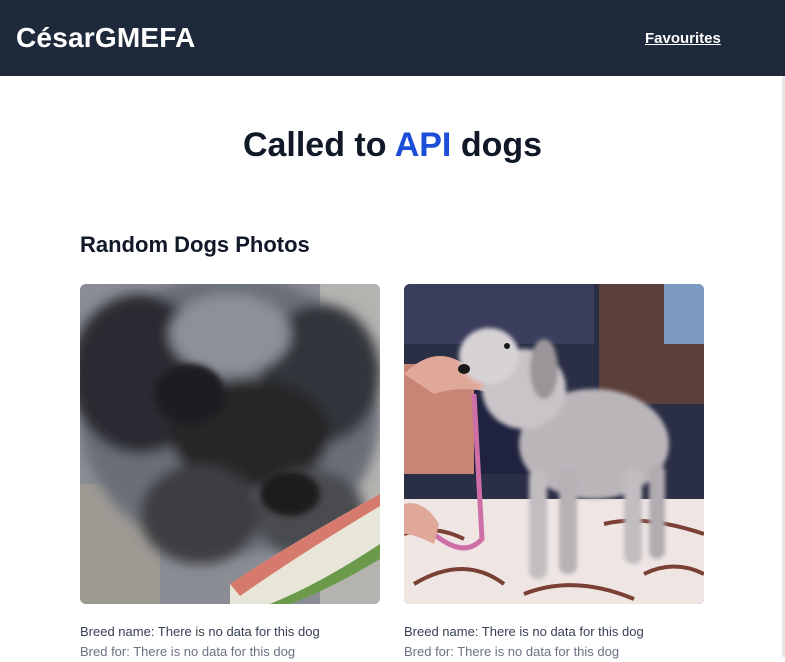 Image resolution: width=785 pixels, height=662 pixels. What do you see at coordinates (392, 38) in the screenshot?
I see `navbar: CésarGMEFA Favourites` at bounding box center [392, 38].